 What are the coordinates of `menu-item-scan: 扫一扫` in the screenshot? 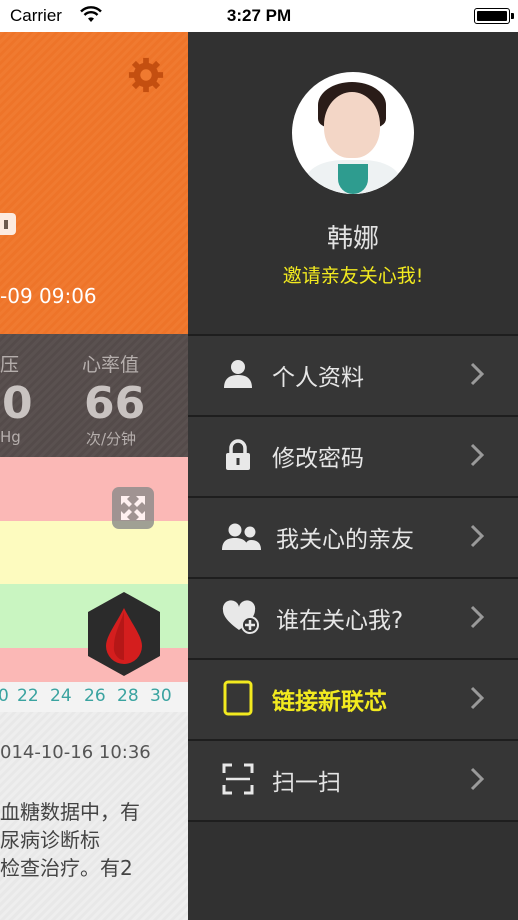 It's located at (353, 780).